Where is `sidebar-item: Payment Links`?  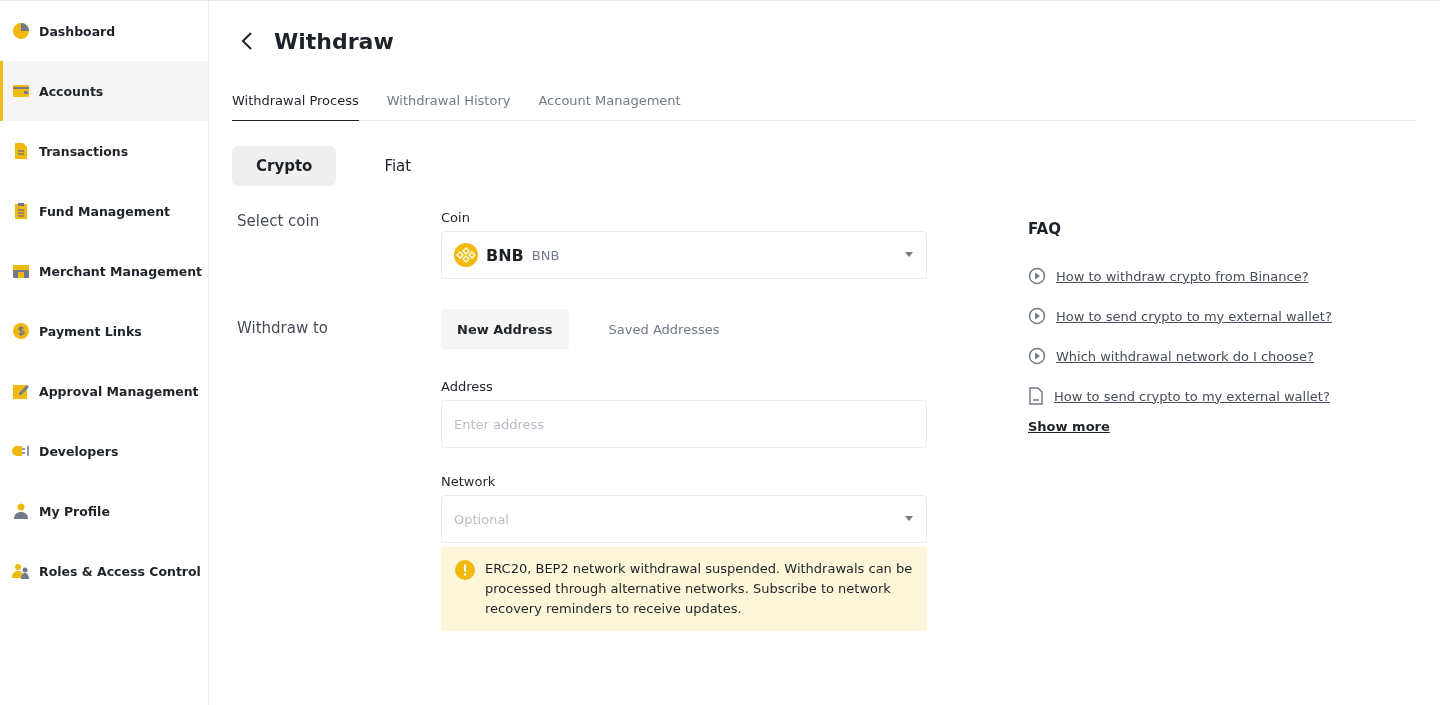
sidebar-item: Payment Links is located at coordinates (104, 331).